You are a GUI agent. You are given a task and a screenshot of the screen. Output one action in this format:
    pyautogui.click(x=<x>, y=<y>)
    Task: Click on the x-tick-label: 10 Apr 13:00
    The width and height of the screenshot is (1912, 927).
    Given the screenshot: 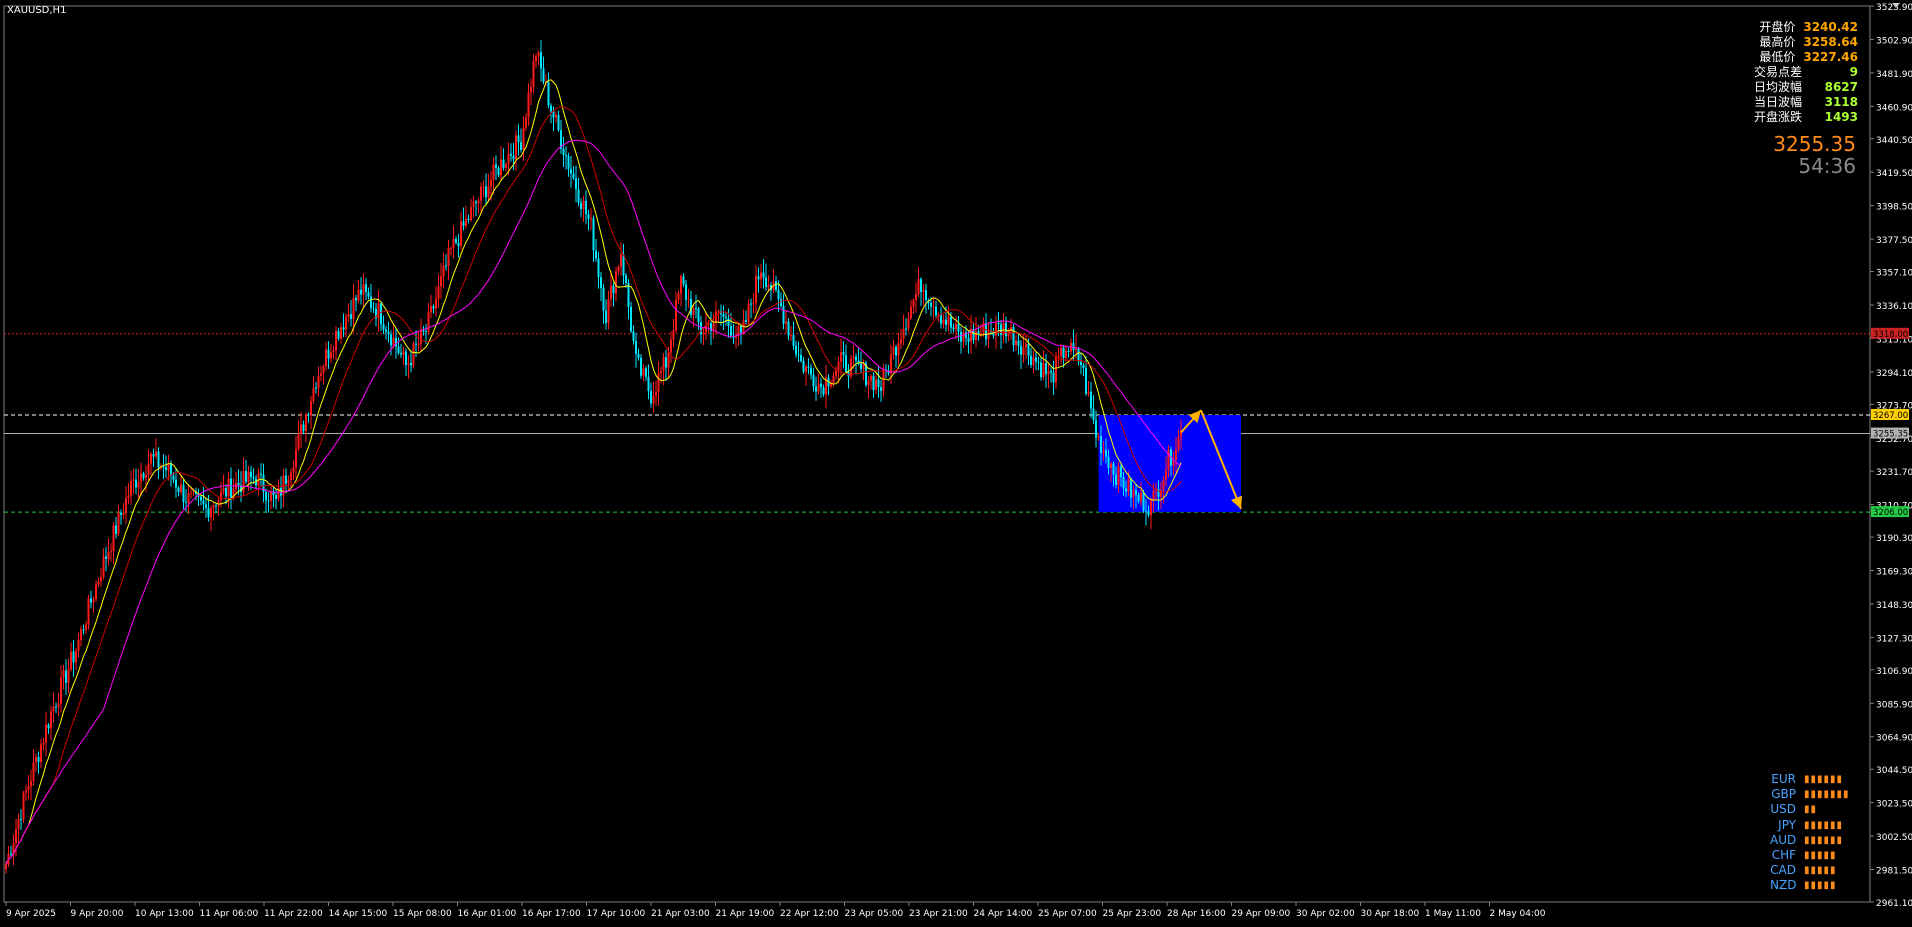 What is the action you would take?
    pyautogui.click(x=164, y=914)
    